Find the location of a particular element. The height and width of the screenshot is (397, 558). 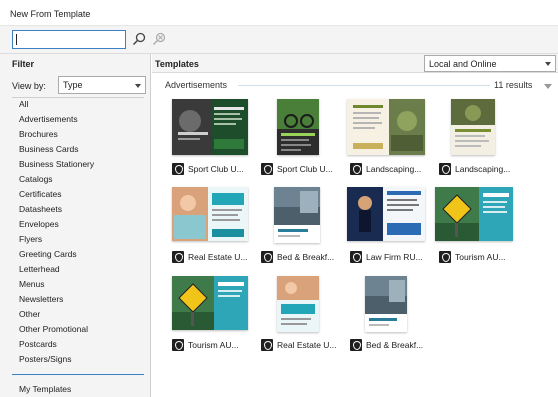

filter-item-advertisements: Advertisements is located at coordinates (48, 119).